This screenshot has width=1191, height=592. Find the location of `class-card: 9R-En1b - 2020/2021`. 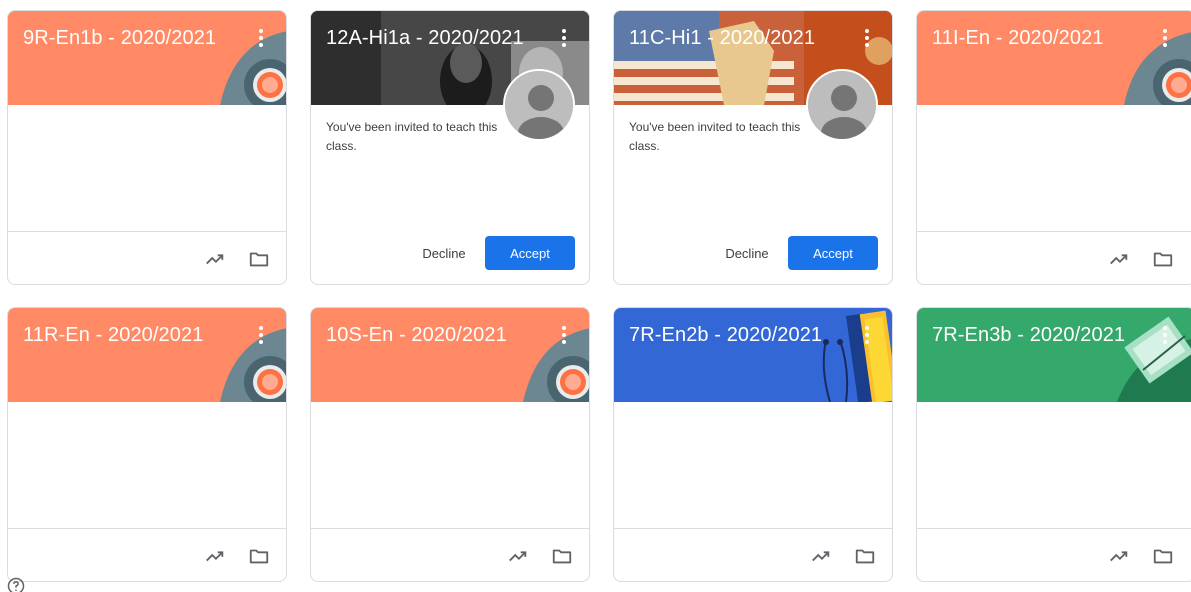

class-card: 9R-En1b - 2020/2021 is located at coordinates (147, 147).